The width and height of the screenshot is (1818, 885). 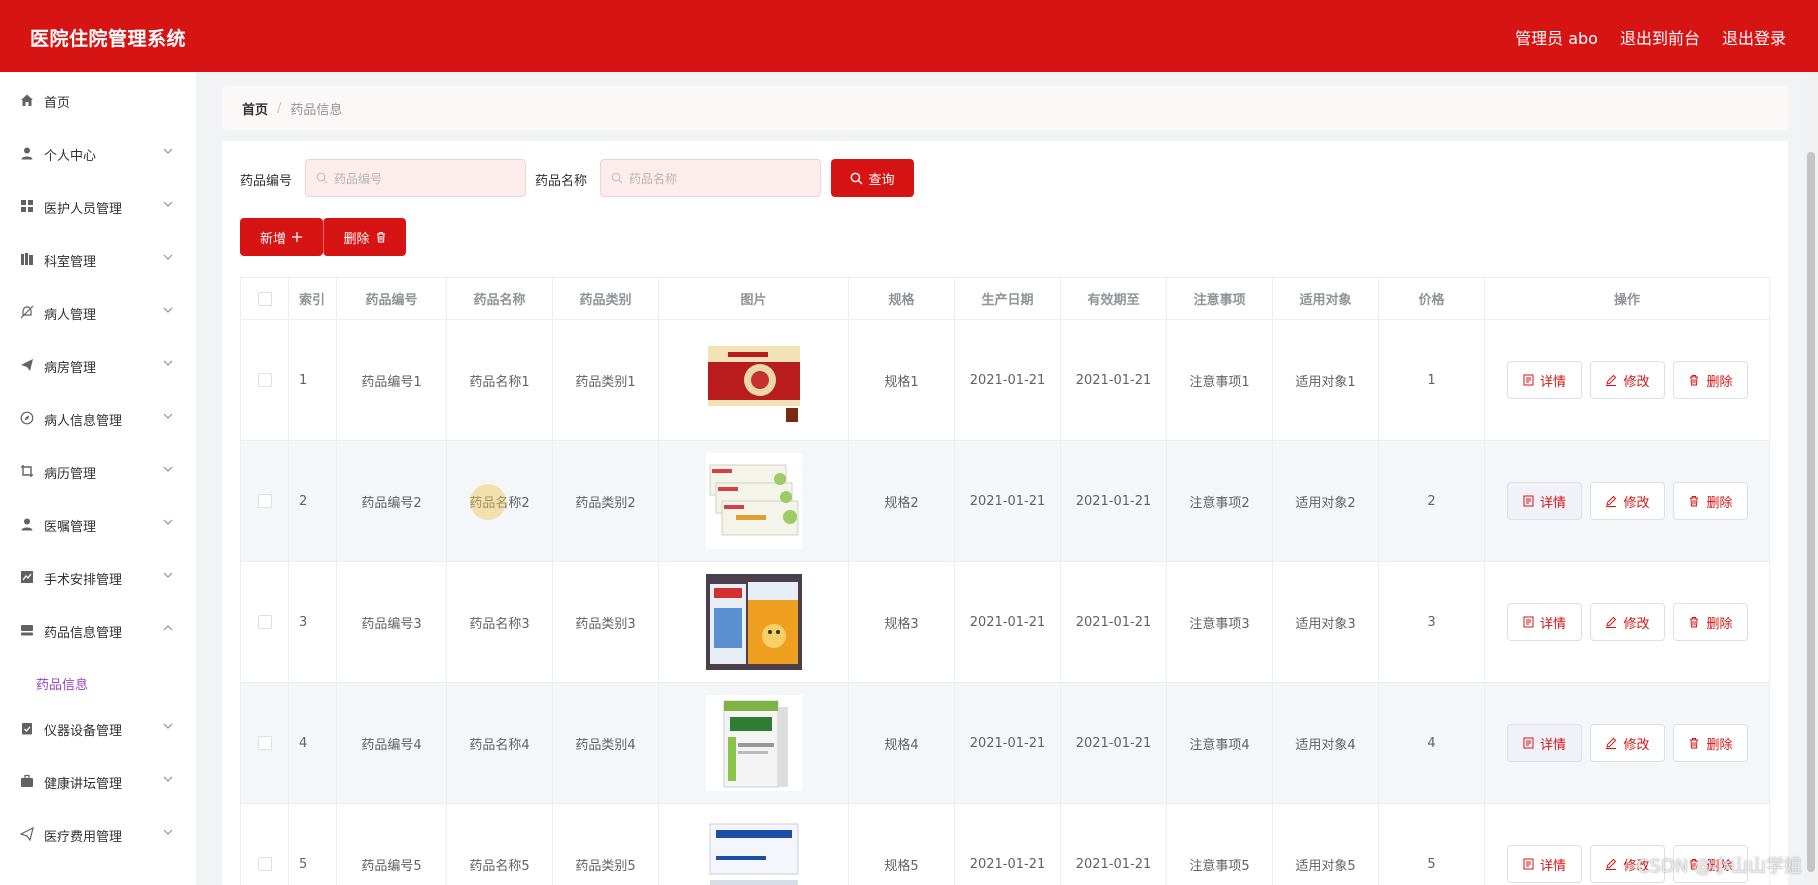 What do you see at coordinates (281, 237) in the screenshot?
I see `add-button: 新增` at bounding box center [281, 237].